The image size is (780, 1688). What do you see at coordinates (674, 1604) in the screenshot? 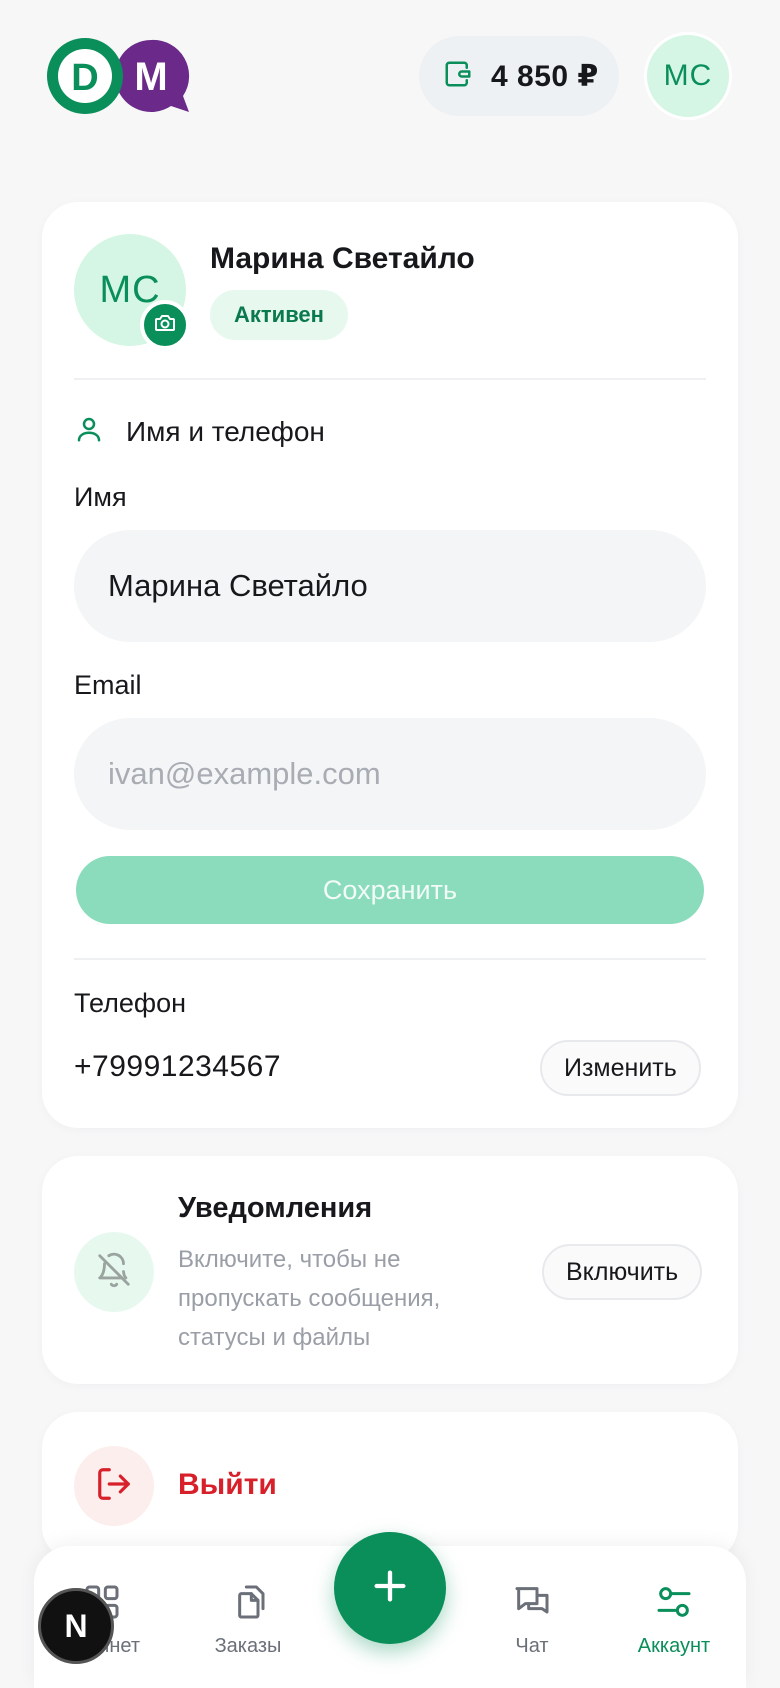
I see `sliders-icon` at bounding box center [674, 1604].